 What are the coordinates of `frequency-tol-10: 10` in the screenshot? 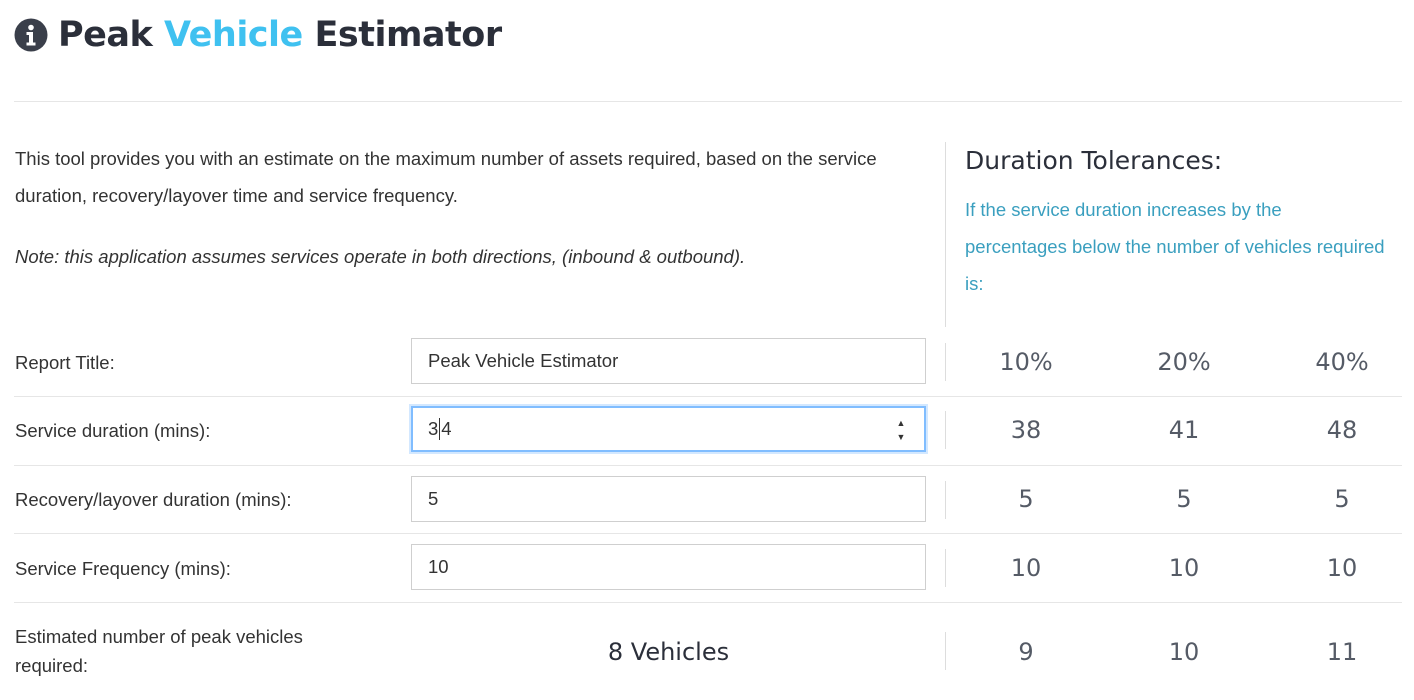 It's located at (1026, 568).